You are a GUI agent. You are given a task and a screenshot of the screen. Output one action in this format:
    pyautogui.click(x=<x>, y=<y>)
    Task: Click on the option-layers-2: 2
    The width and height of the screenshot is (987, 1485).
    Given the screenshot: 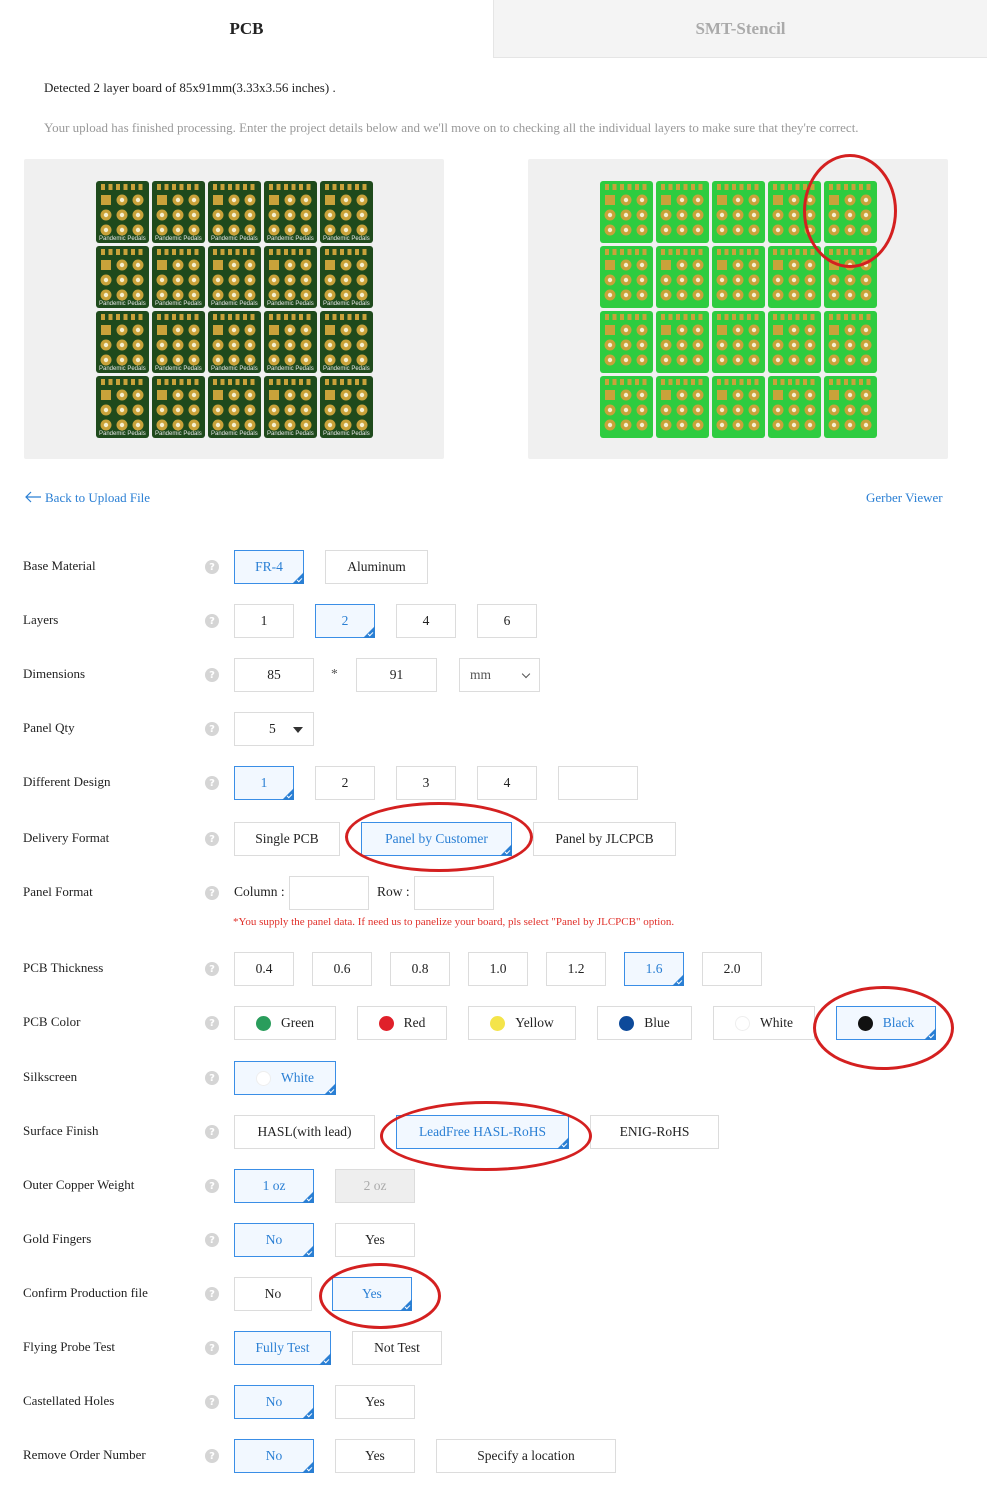 What is the action you would take?
    pyautogui.click(x=345, y=621)
    